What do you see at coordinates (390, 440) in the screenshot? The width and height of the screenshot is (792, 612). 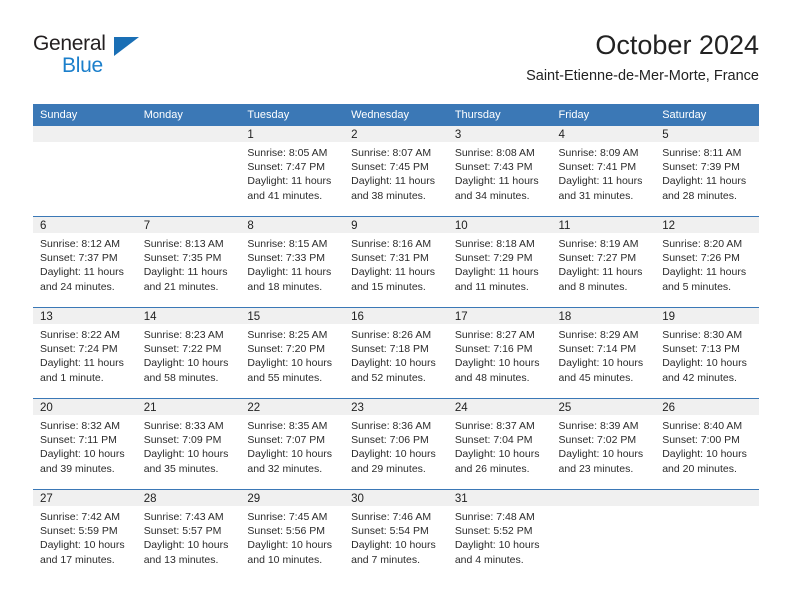 I see `sunset-text: Sunset: 7:06 PM` at bounding box center [390, 440].